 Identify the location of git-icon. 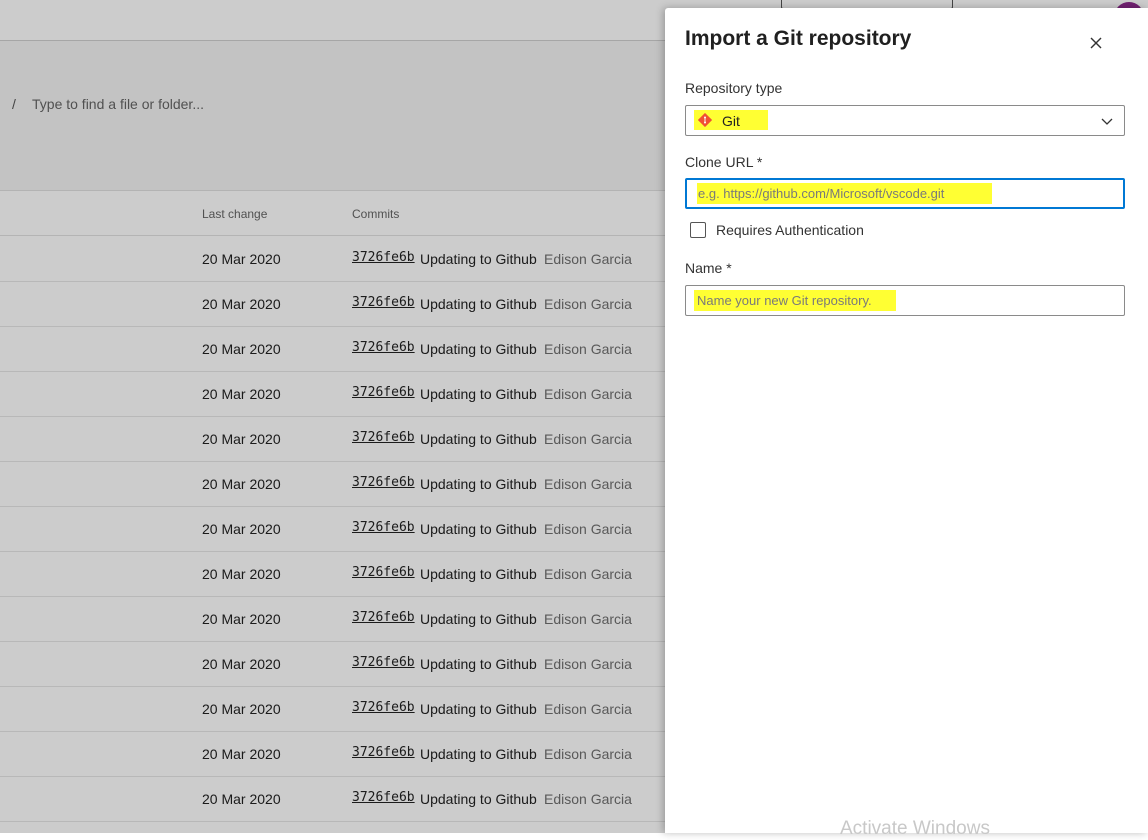
(705, 120).